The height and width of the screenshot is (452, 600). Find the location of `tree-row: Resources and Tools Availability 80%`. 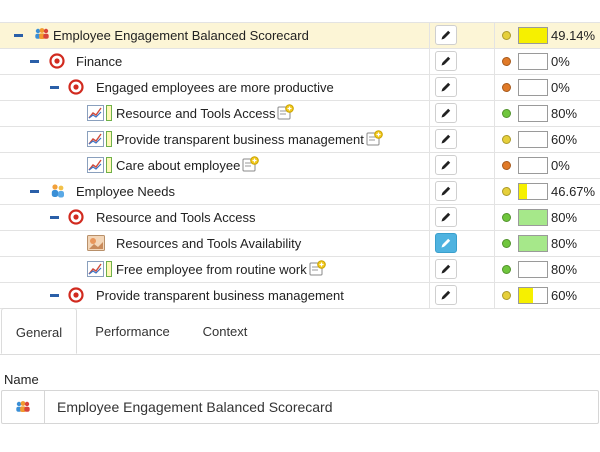

tree-row: Resources and Tools Availability 80% is located at coordinates (300, 244).